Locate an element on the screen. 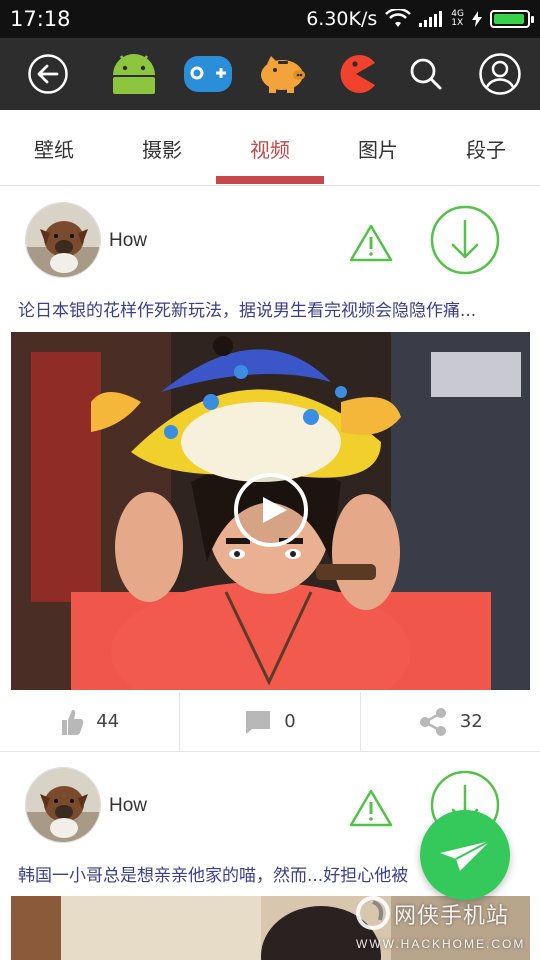 The image size is (540, 960). charging-icon is located at coordinates (477, 19).